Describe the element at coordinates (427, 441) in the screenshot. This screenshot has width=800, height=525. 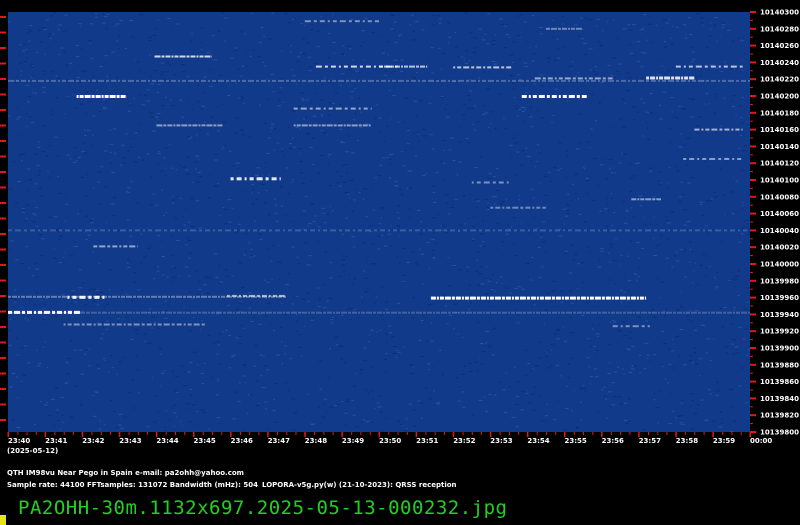
I see `time-label: 23:51` at that location.